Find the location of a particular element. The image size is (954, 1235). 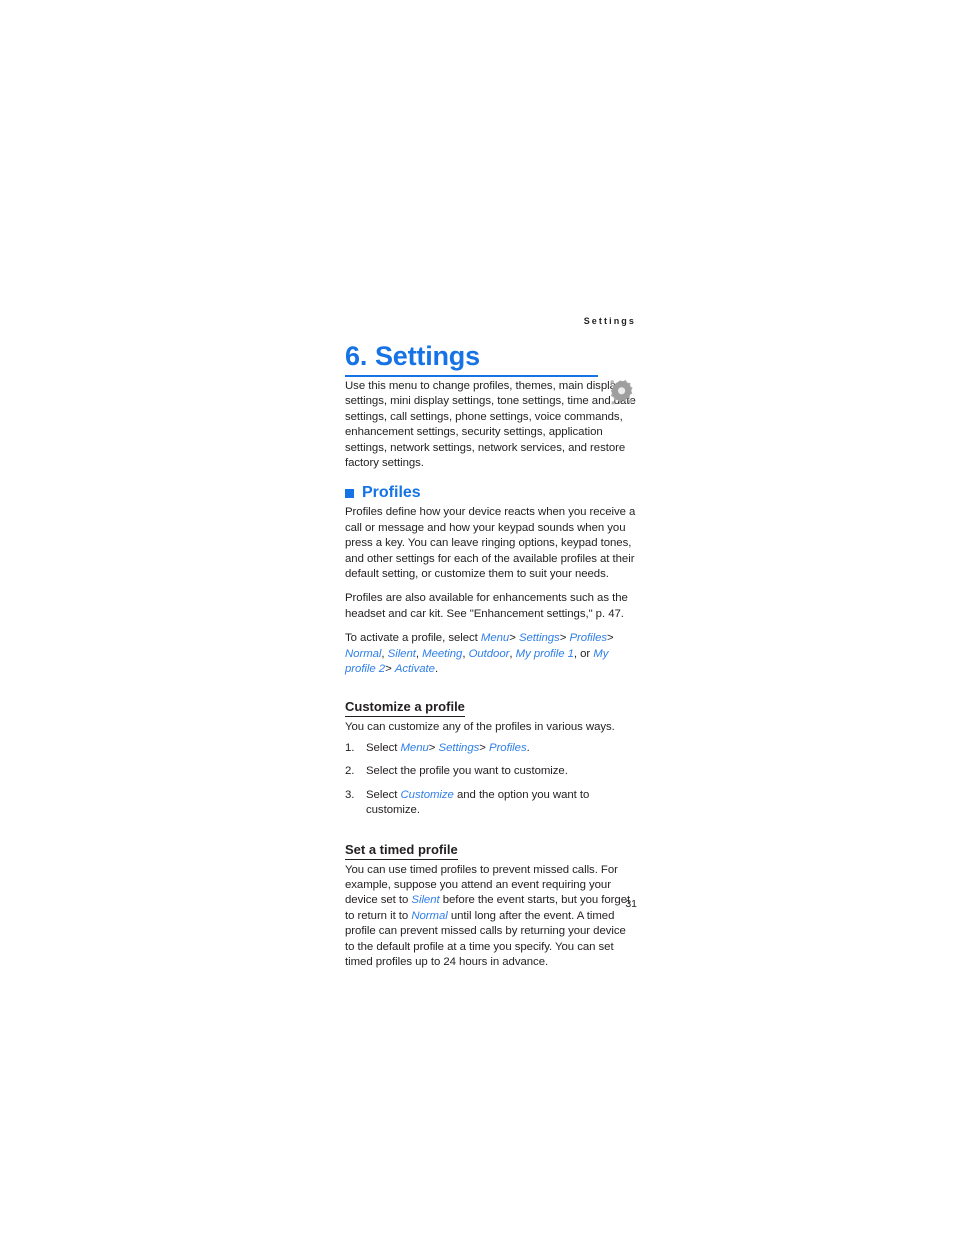

step-number: 3. is located at coordinates (350, 794).